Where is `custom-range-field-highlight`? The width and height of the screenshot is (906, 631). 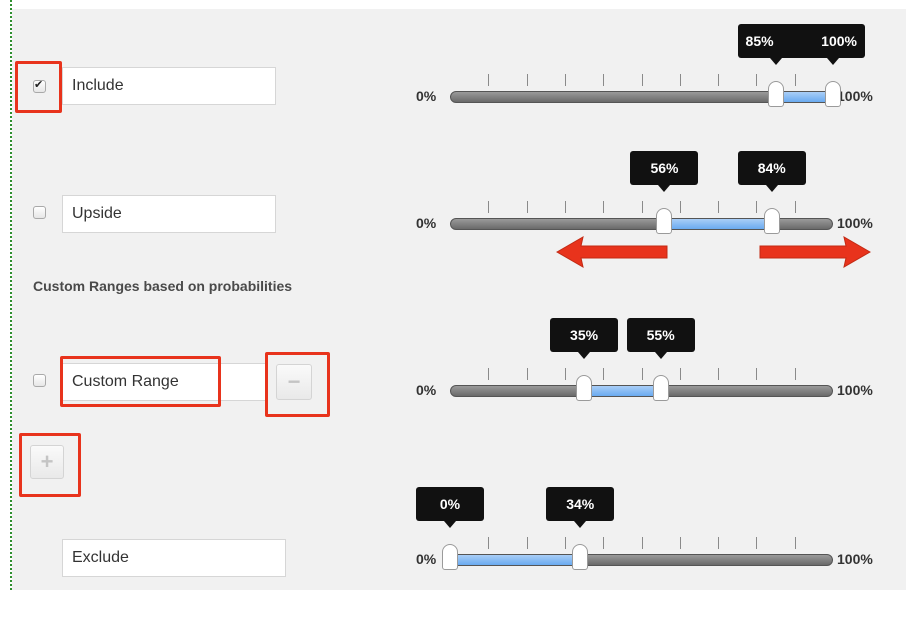 custom-range-field-highlight is located at coordinates (140, 381).